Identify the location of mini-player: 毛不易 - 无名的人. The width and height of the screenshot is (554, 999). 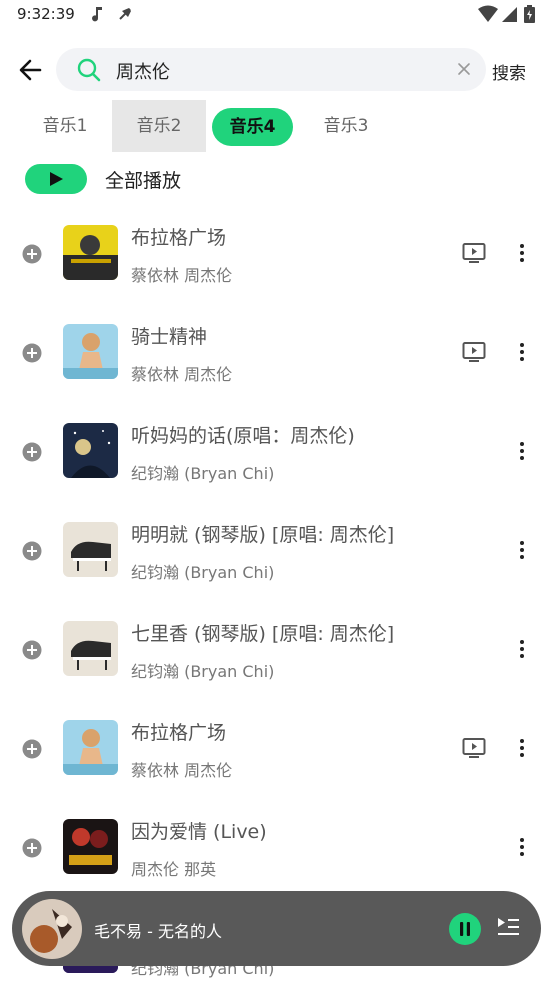
(276, 928).